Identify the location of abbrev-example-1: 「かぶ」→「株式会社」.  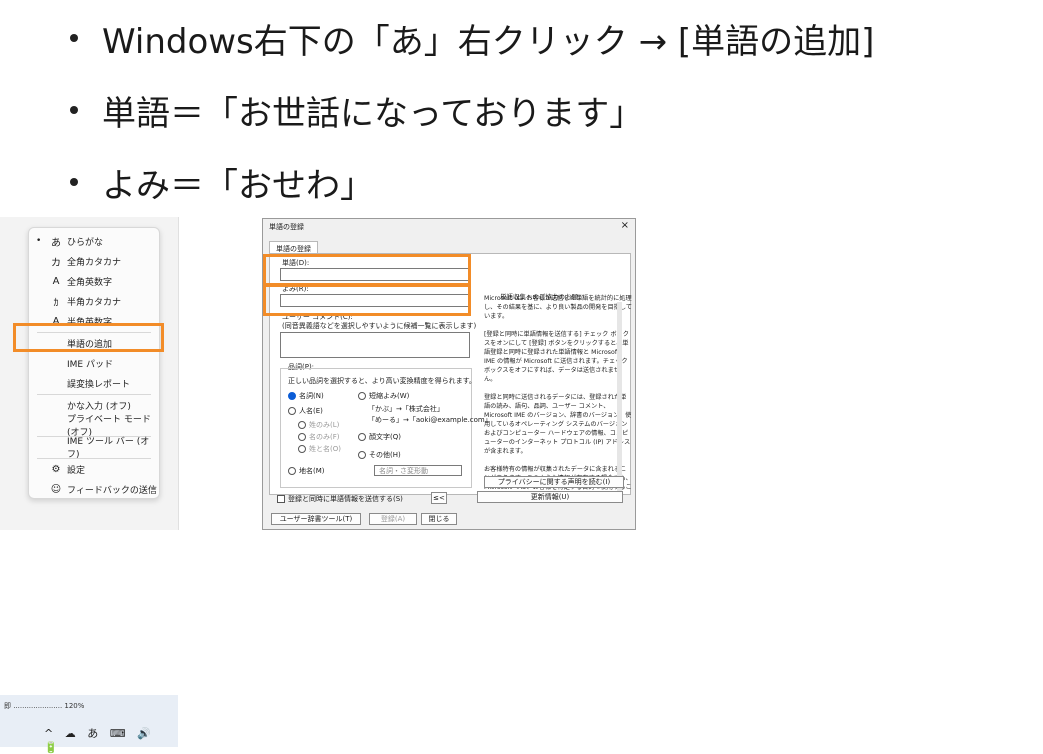
(406, 409).